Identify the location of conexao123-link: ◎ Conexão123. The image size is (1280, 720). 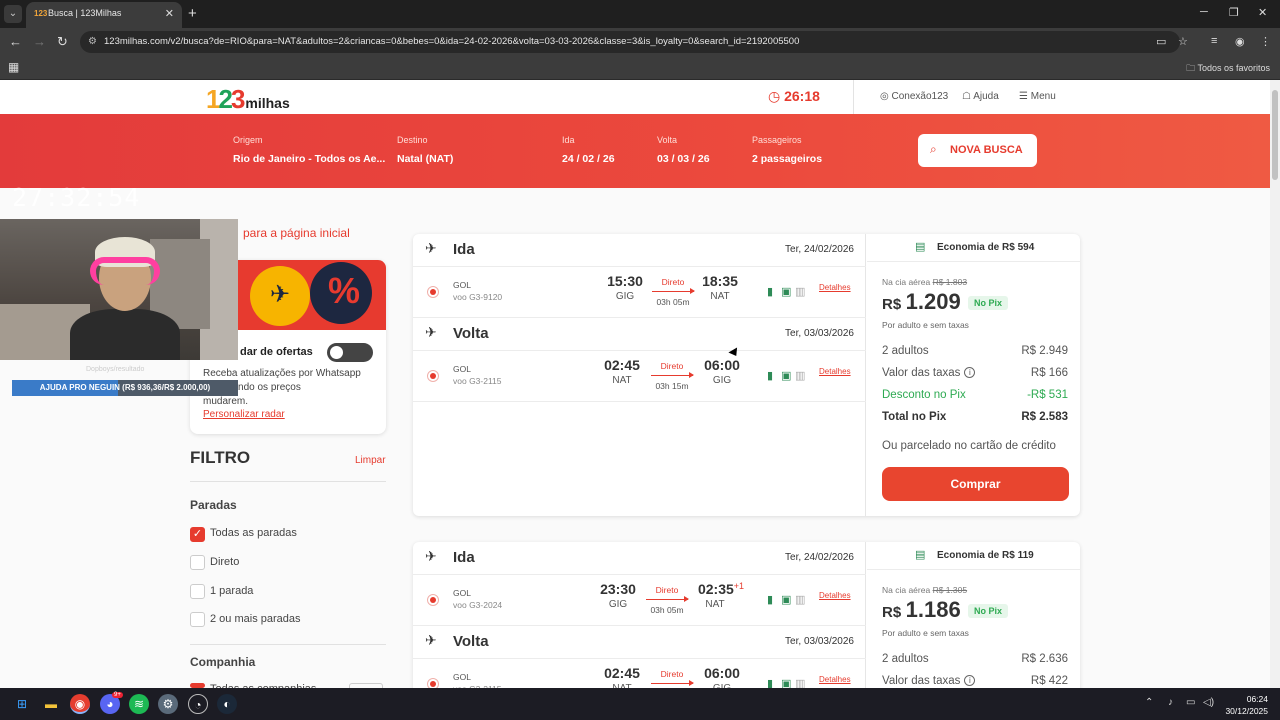
(914, 96).